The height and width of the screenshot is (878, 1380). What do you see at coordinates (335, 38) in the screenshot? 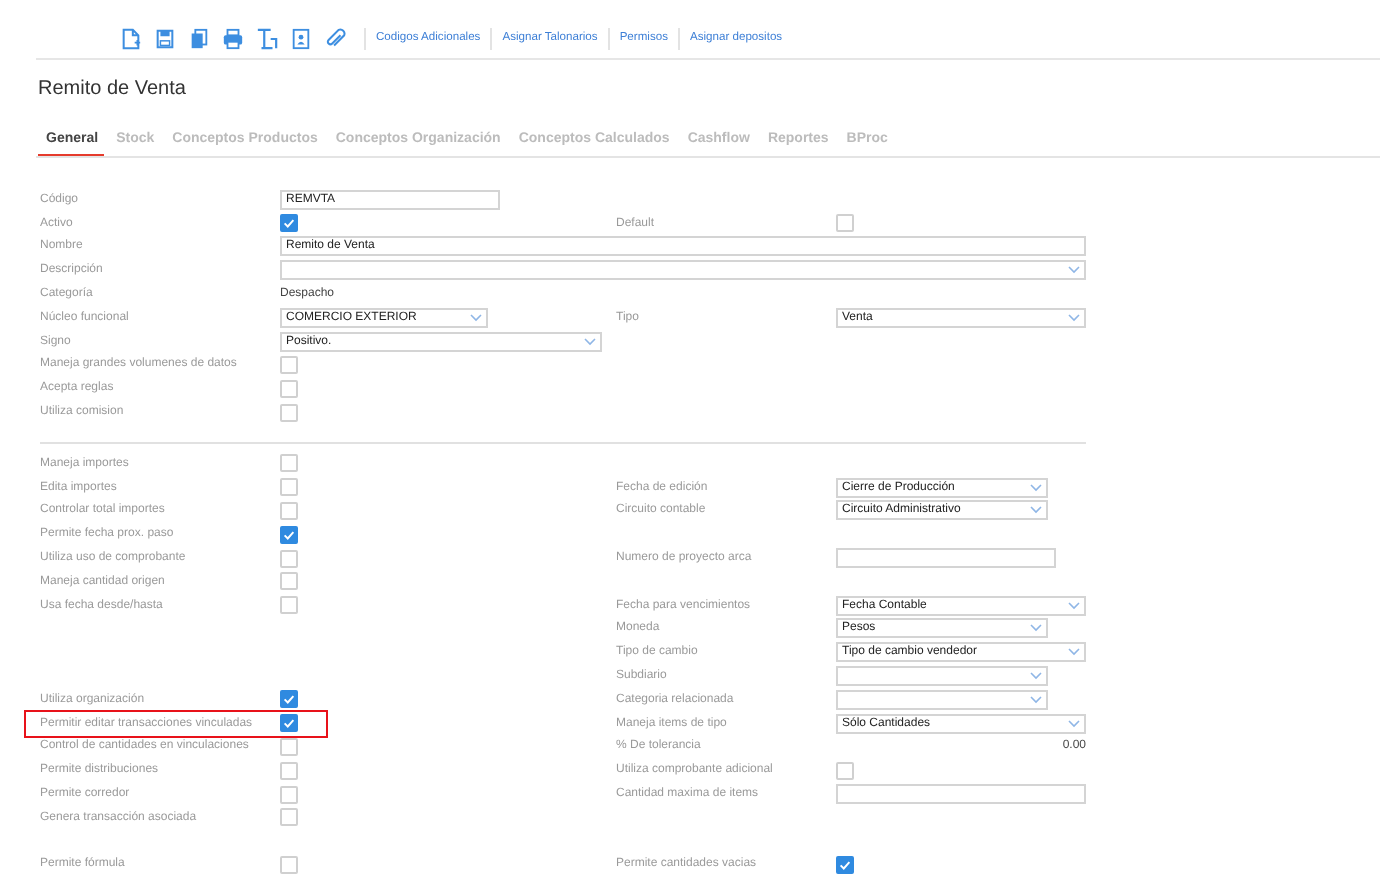
I see `paperclip-icon` at bounding box center [335, 38].